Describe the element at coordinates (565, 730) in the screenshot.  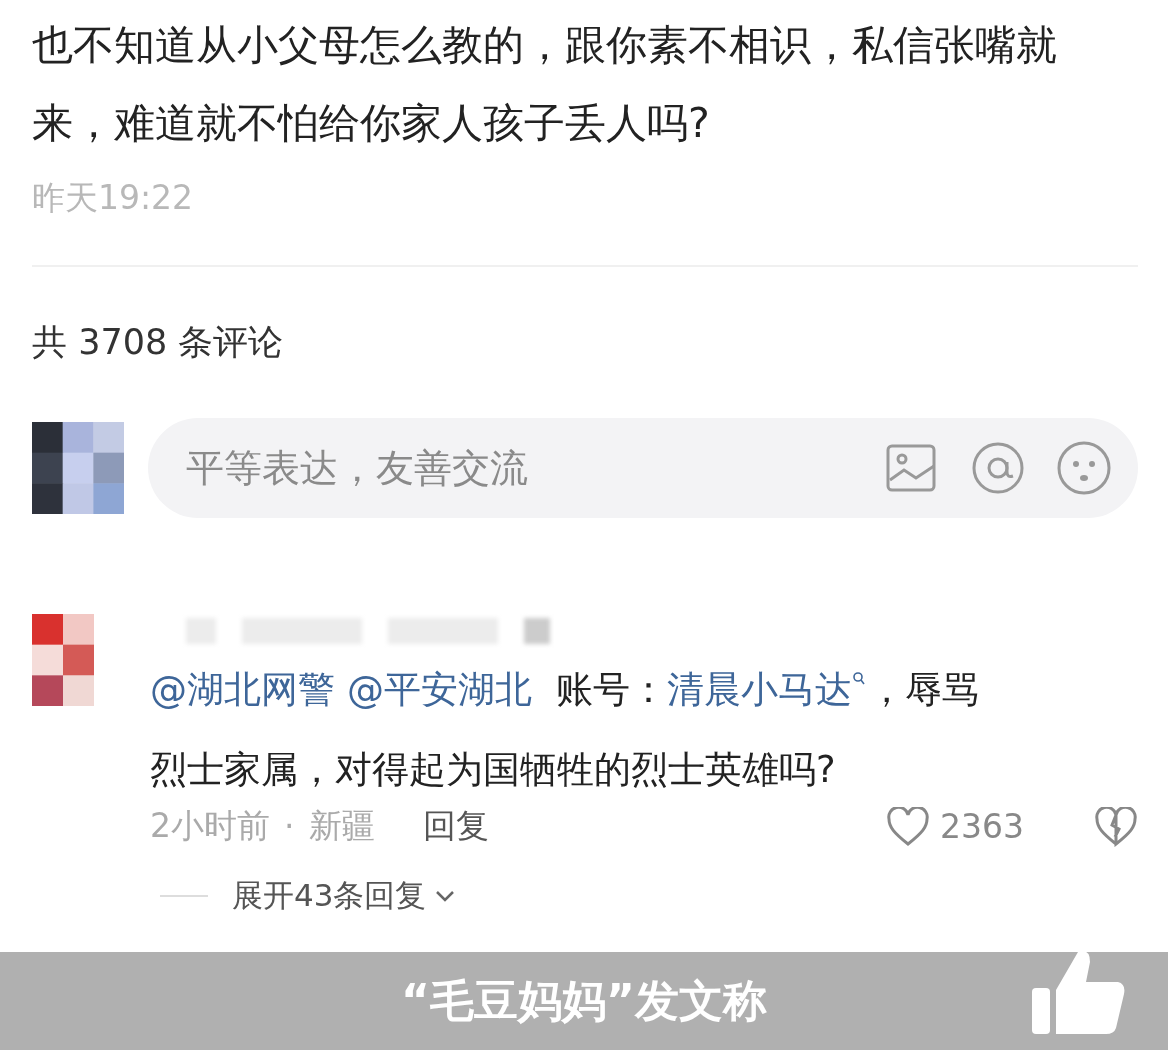
I see `comment-text: @湖北网警 @平安湖北 账号：清晨小马达 ，辱骂烈士家属，对得起为国牺牲的烈士英雄吗?` at that location.